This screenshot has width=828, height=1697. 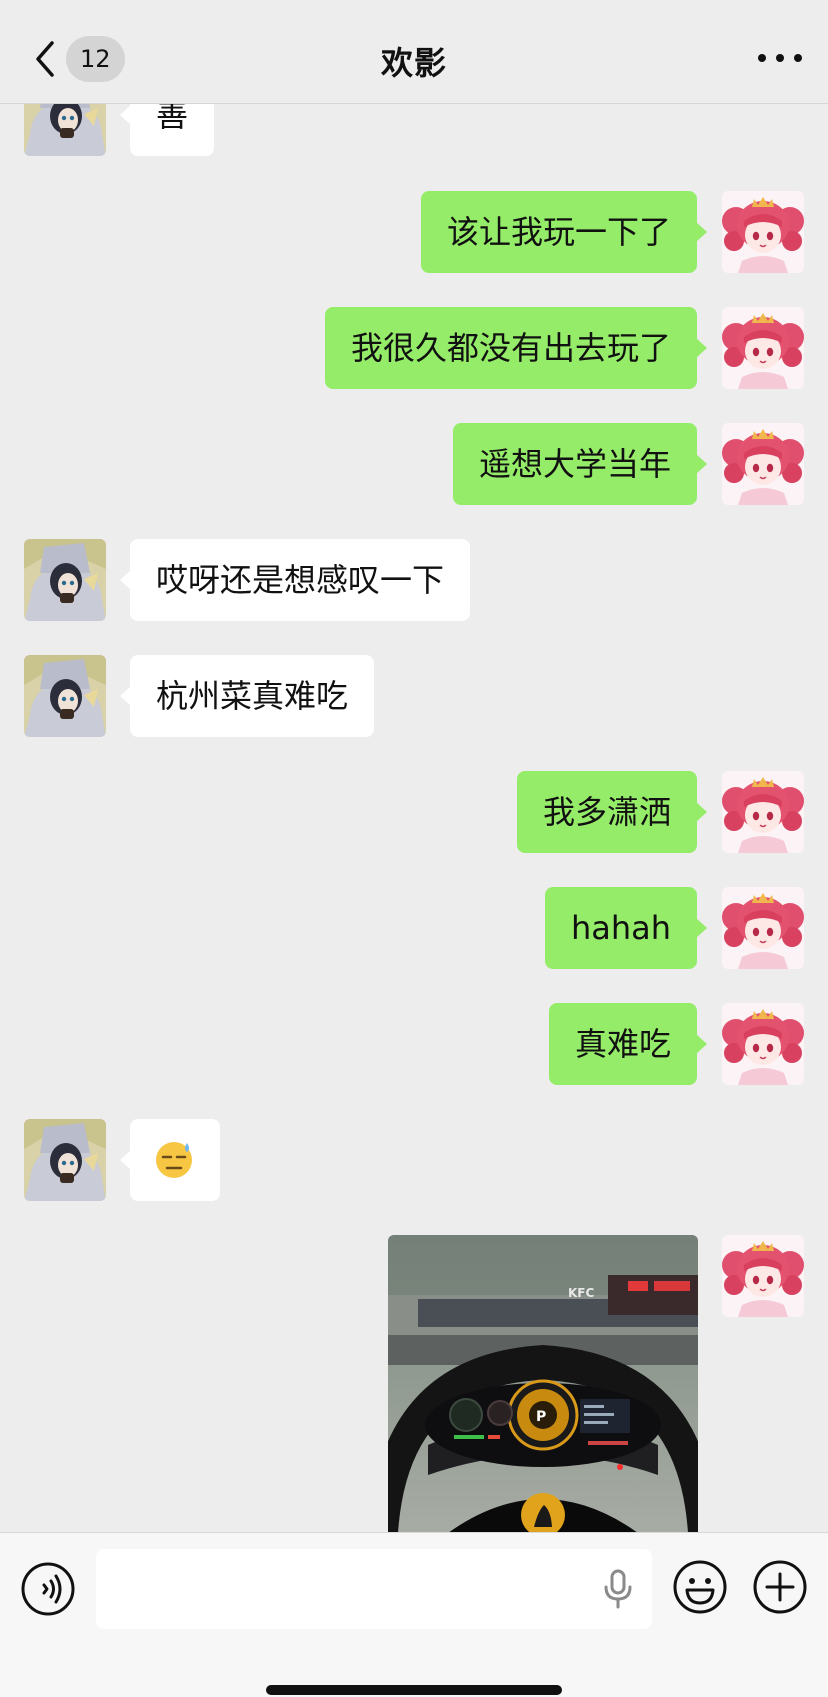 I want to click on more-functions-button, so click(x=780, y=1587).